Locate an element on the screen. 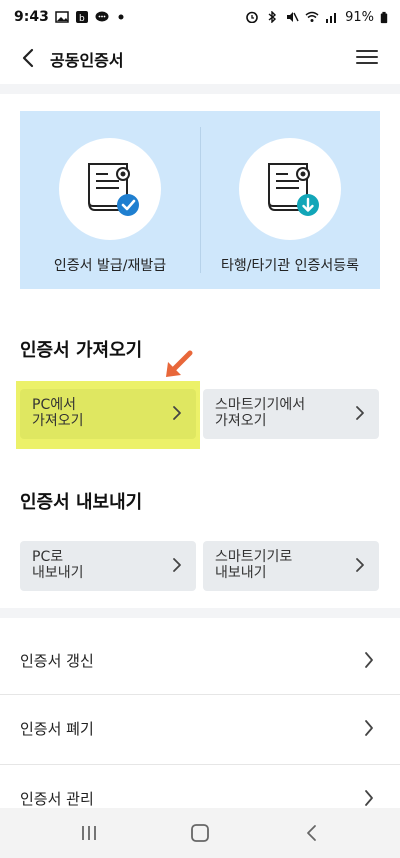  dot-icon is located at coordinates (121, 17).